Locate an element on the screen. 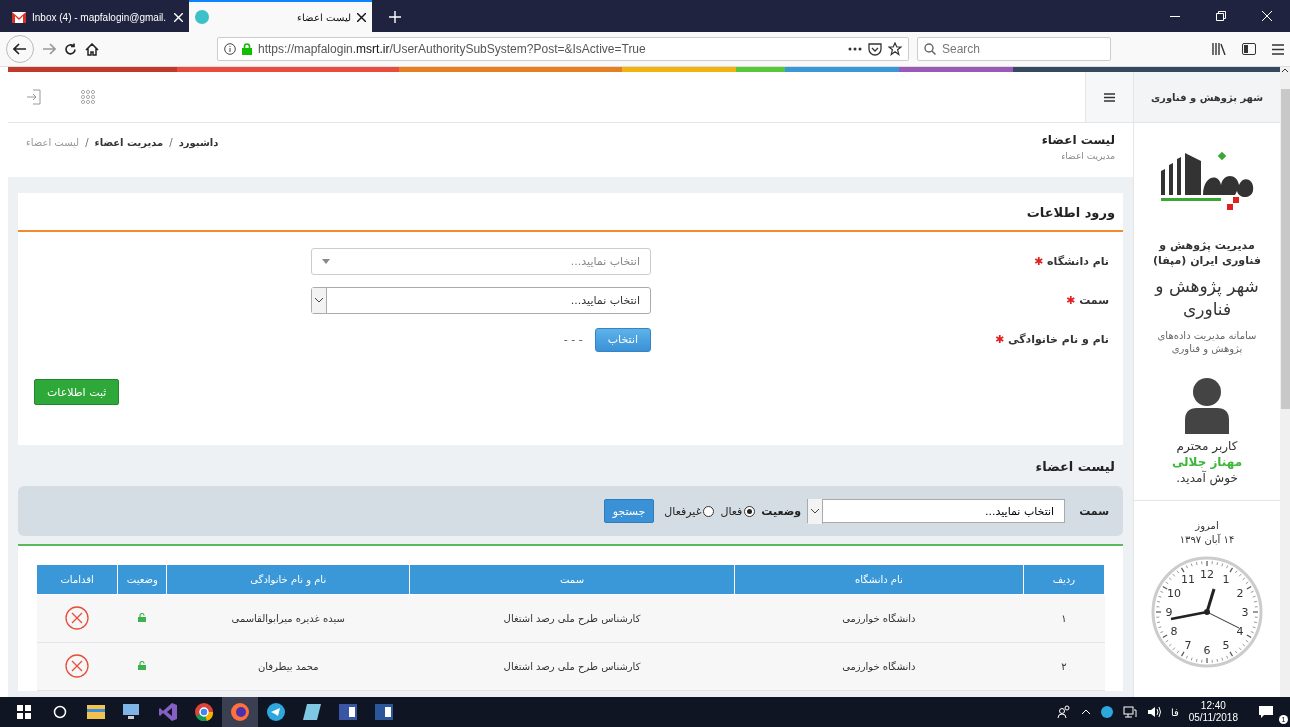 This screenshot has height=727, width=1290. chevron-up-icon is located at coordinates (1085, 712).